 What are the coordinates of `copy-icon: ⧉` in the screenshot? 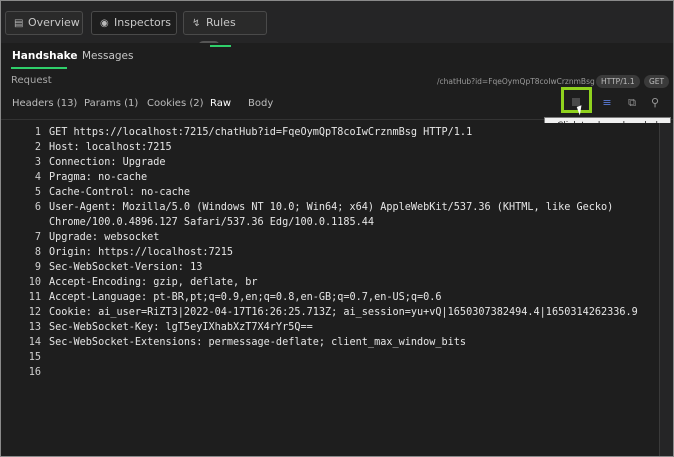 It's located at (632, 103).